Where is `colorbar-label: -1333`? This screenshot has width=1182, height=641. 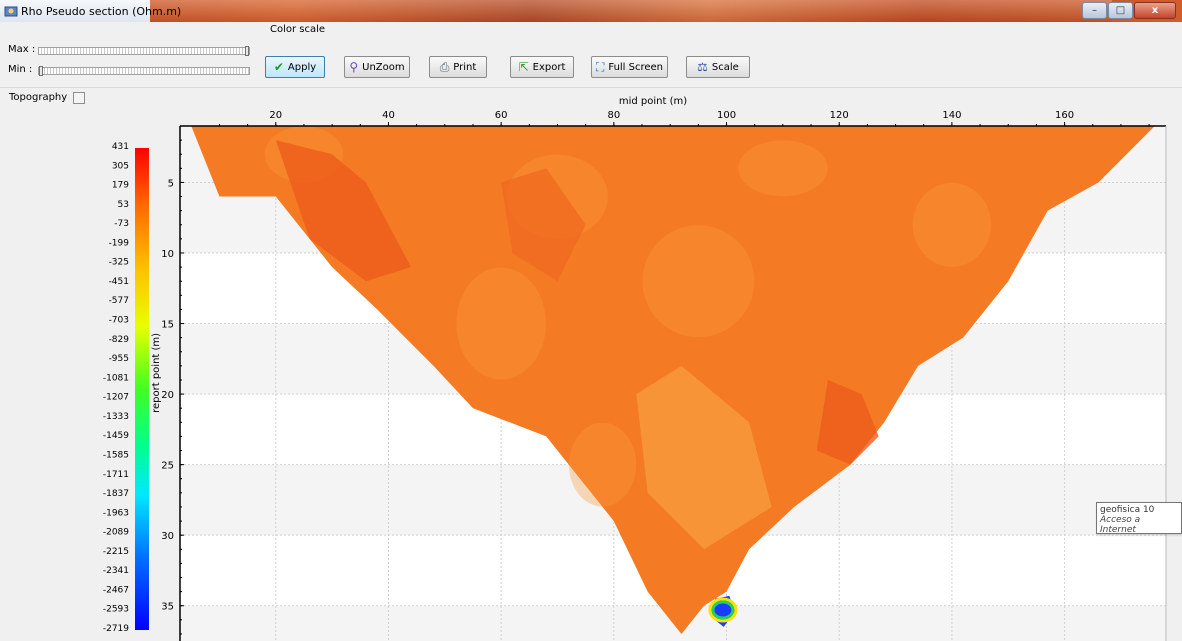 colorbar-label: -1333 is located at coordinates (116, 417).